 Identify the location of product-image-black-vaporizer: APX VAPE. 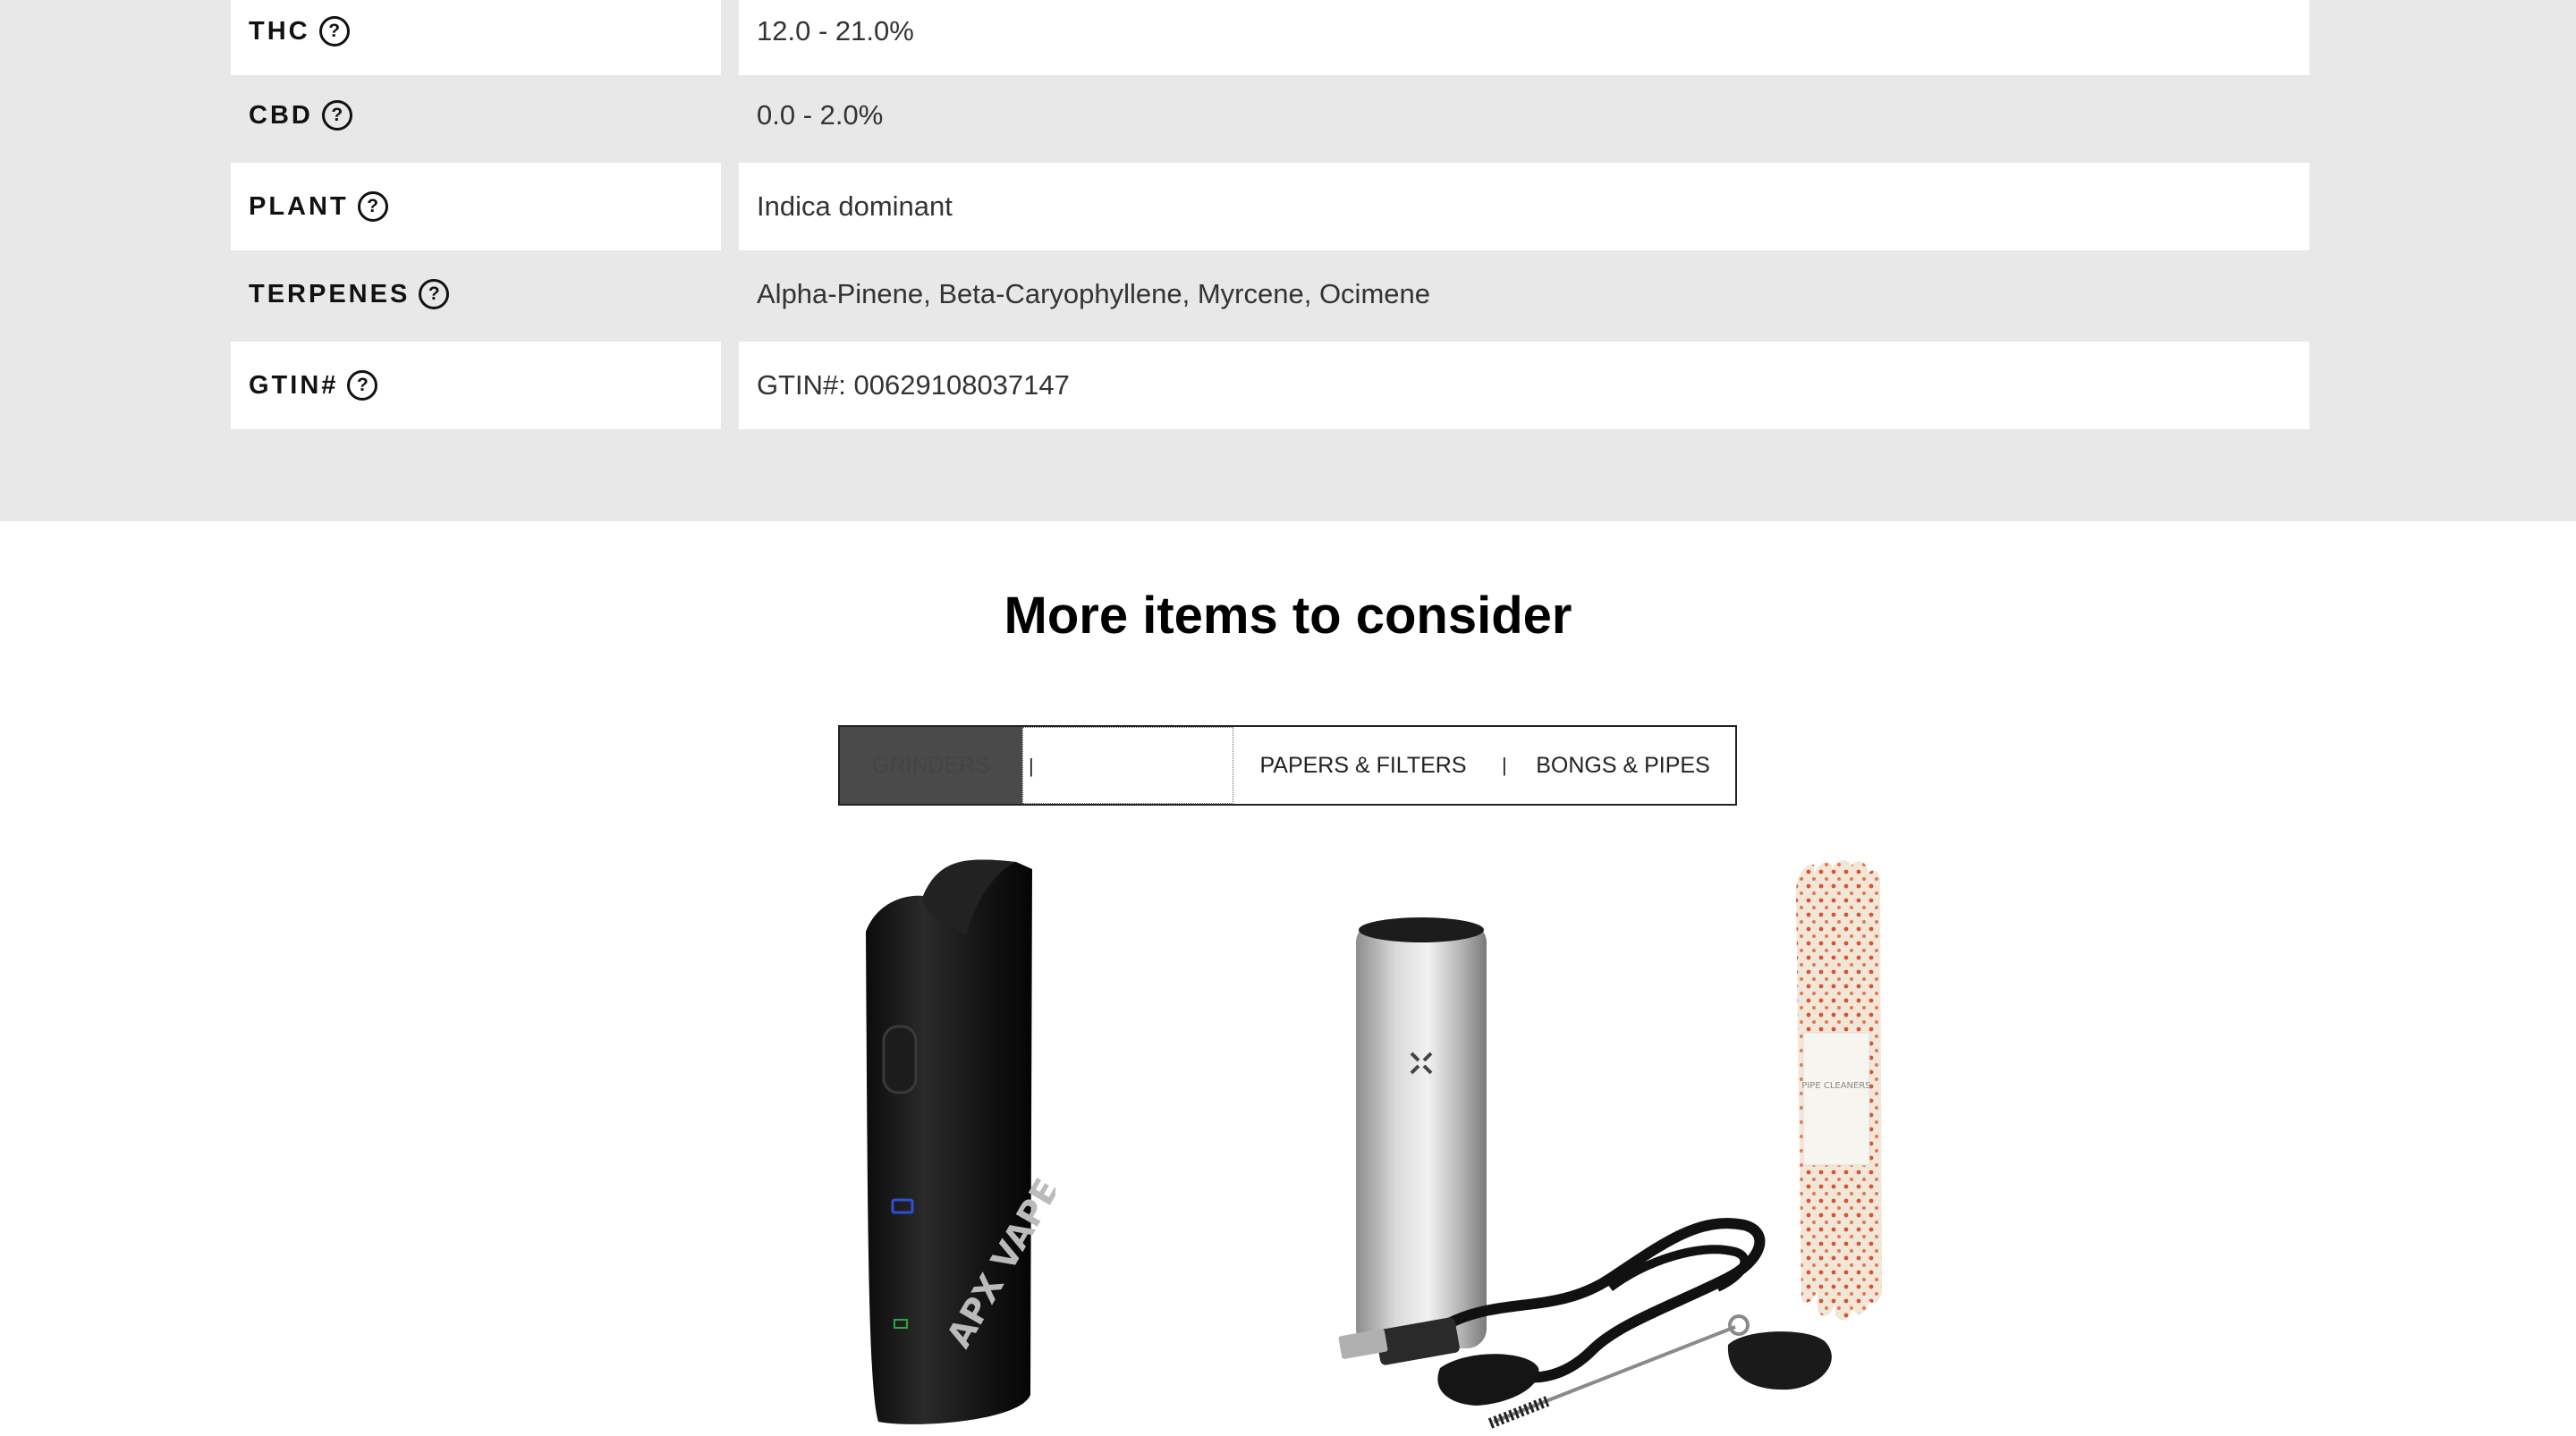
(948, 1142).